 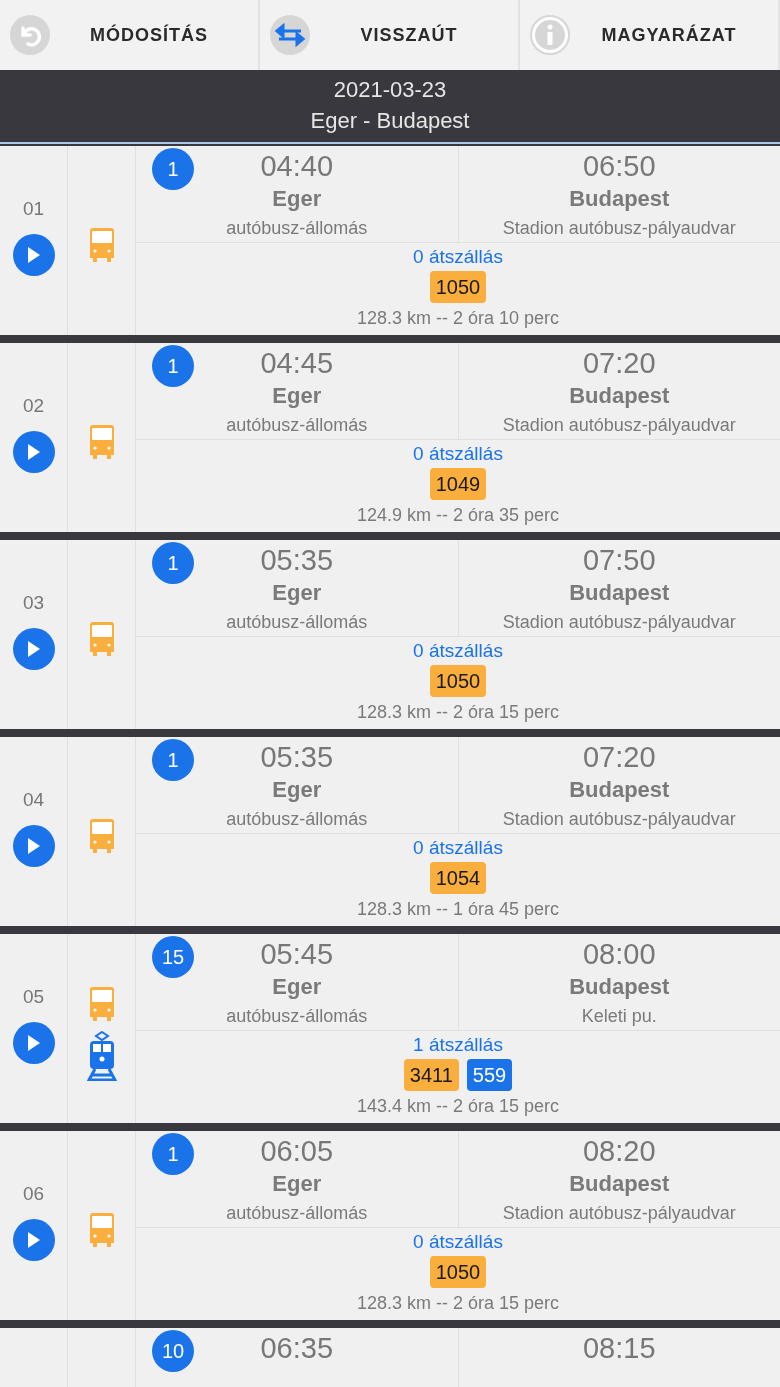 What do you see at coordinates (297, 1348) in the screenshot?
I see `time-text: 06:35` at bounding box center [297, 1348].